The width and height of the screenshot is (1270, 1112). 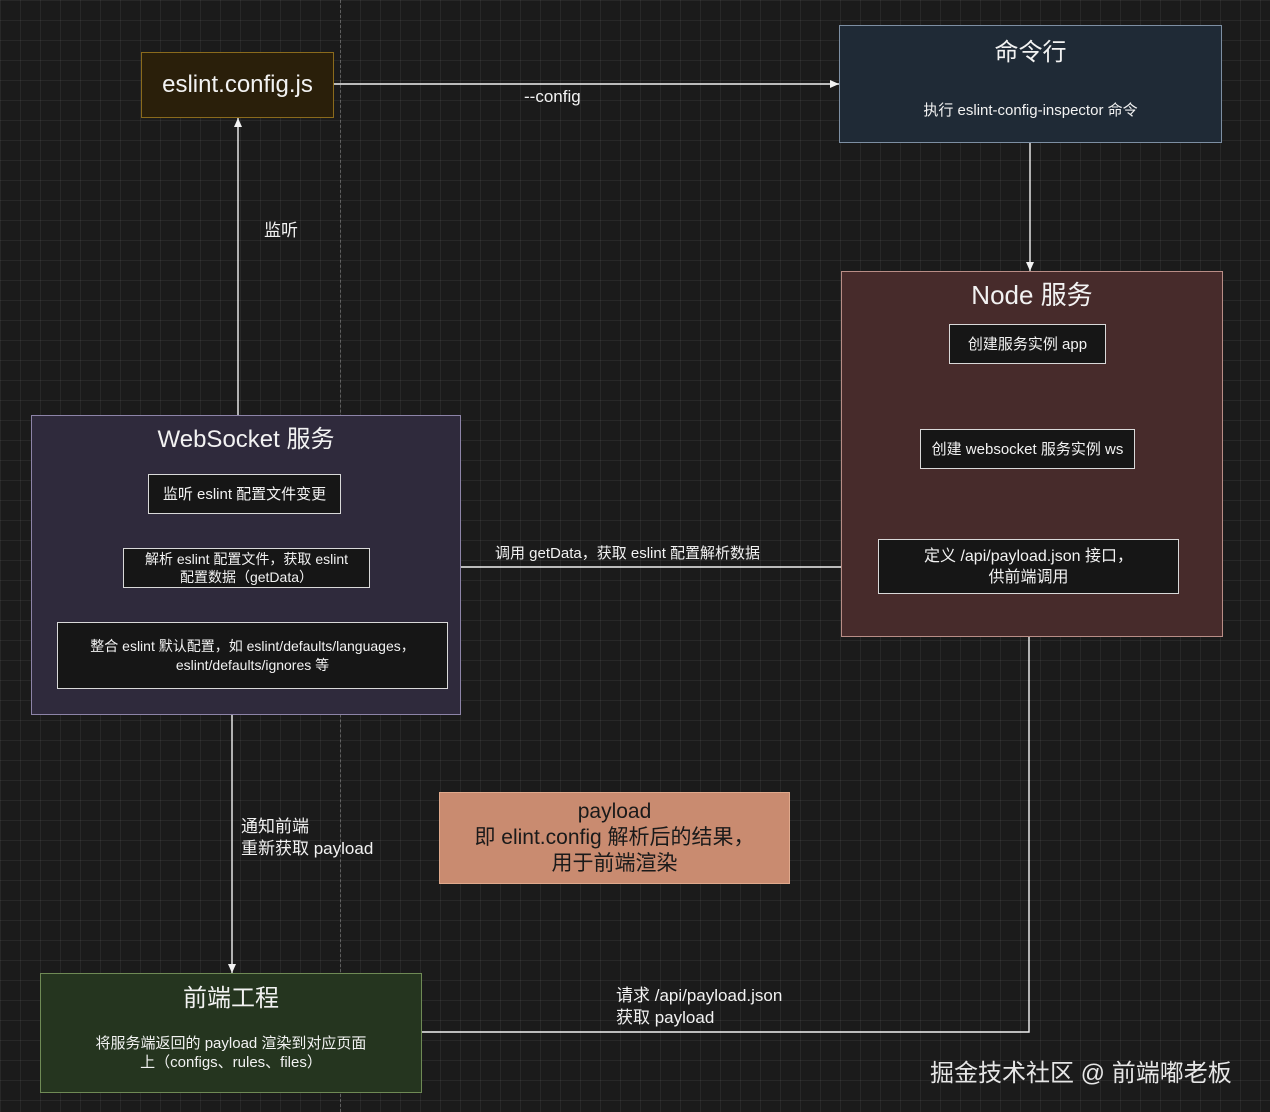 What do you see at coordinates (699, 995) in the screenshot?
I see `request-line-1: 请求 /api/payload.json` at bounding box center [699, 995].